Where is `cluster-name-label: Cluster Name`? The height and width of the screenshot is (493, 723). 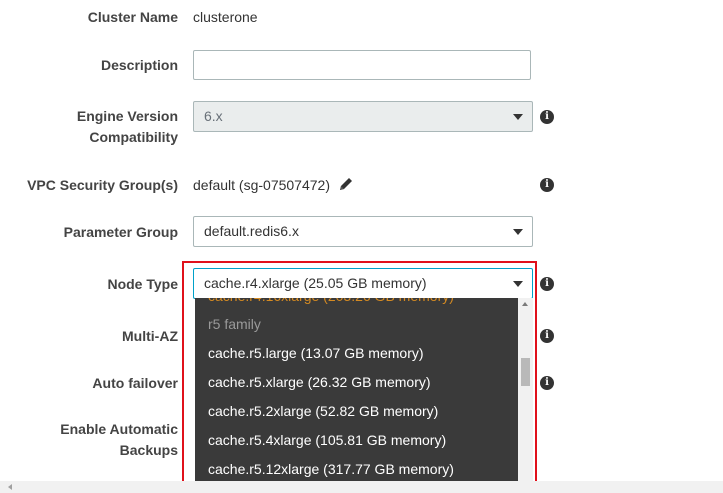
cluster-name-label: Cluster Name is located at coordinates (132, 17).